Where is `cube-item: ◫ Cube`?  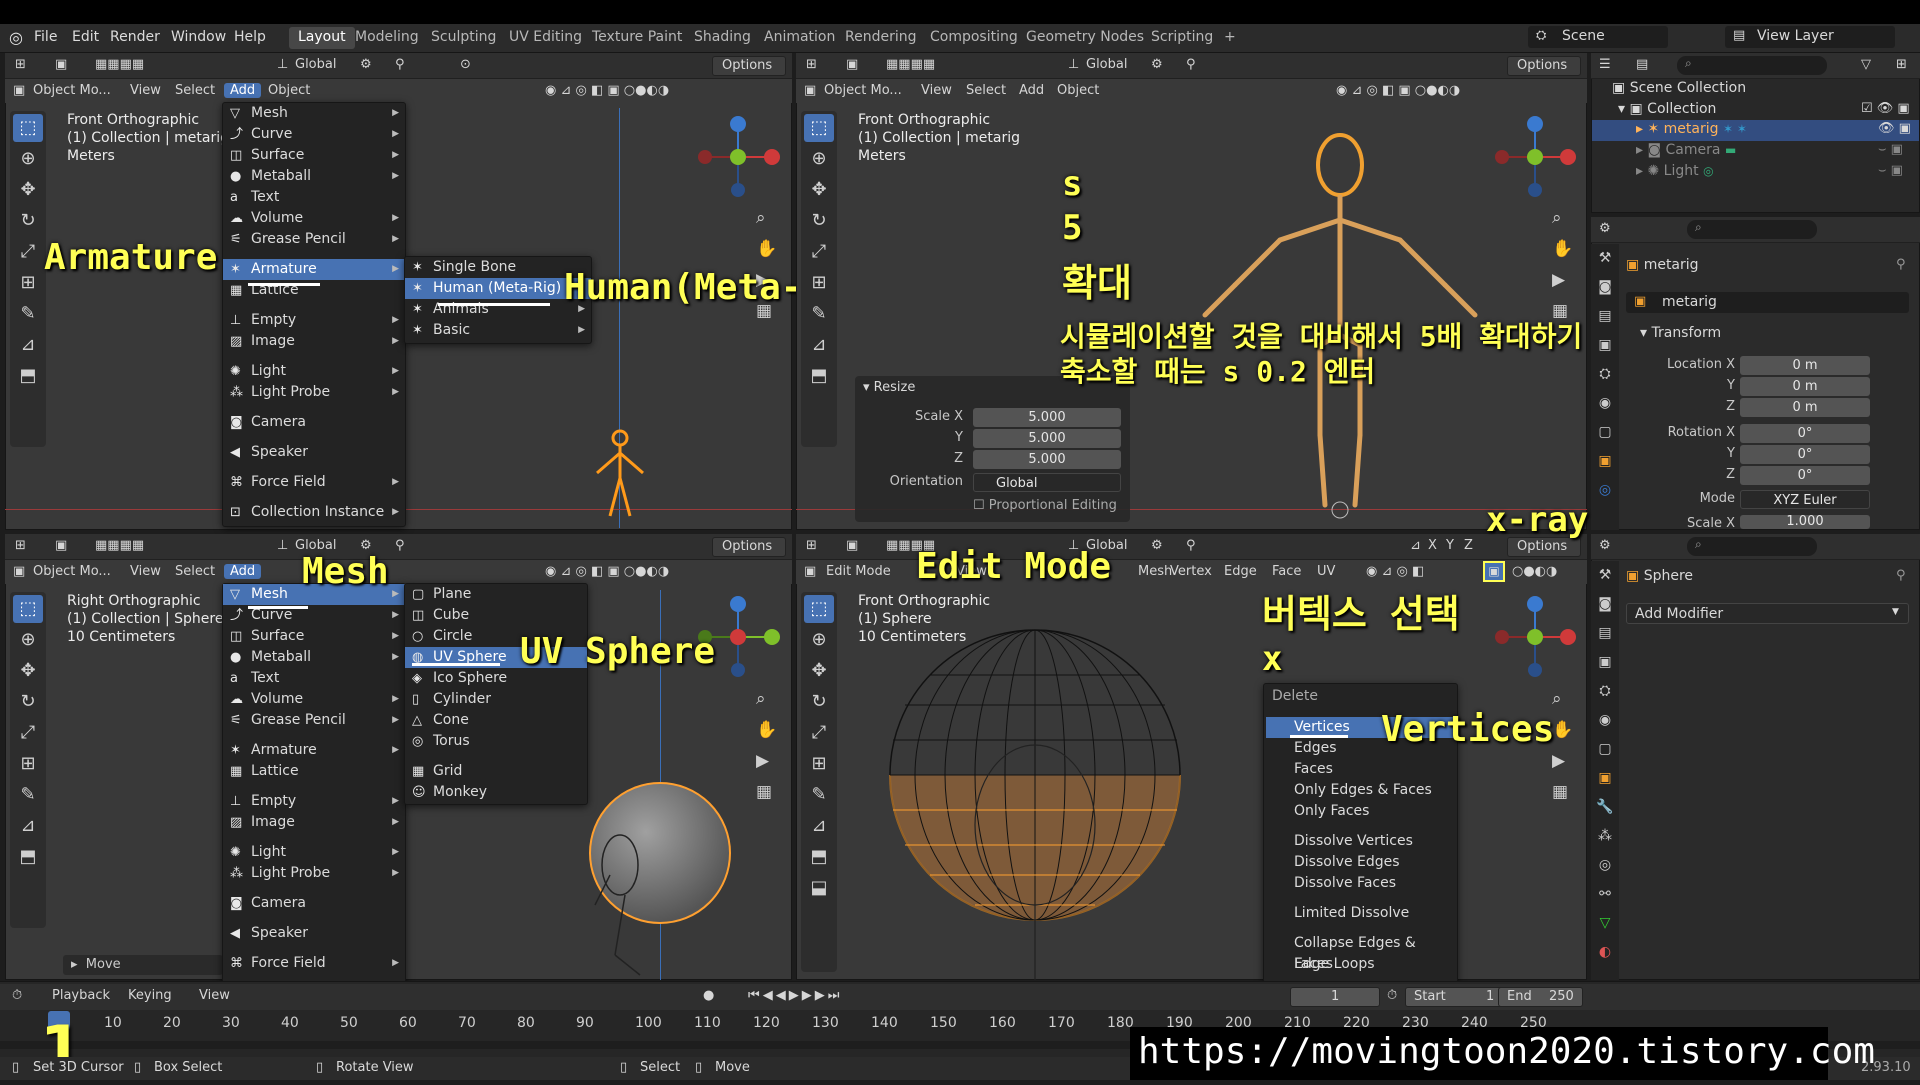
cube-item: ◫ Cube is located at coordinates (496, 615).